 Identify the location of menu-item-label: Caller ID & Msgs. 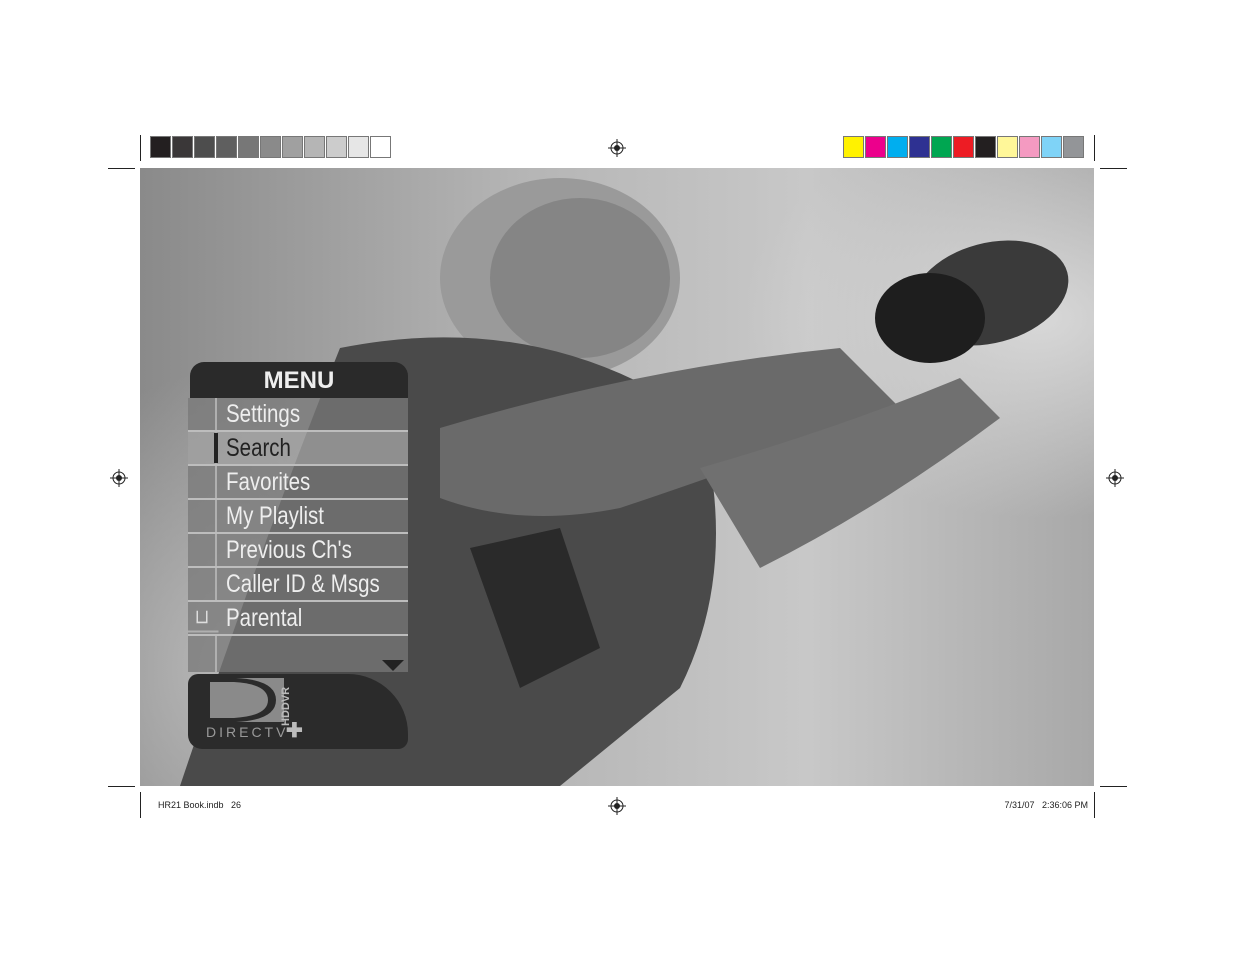
(303, 584).